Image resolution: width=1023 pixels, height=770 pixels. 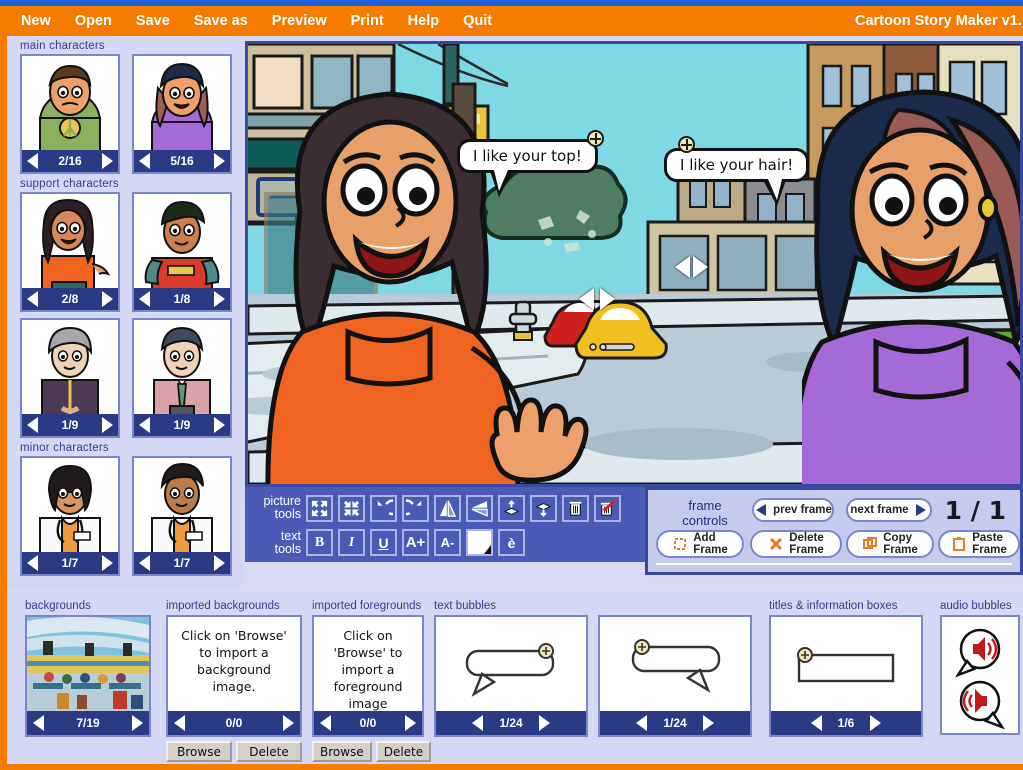 I want to click on delete-background-button: Delete, so click(x=269, y=751).